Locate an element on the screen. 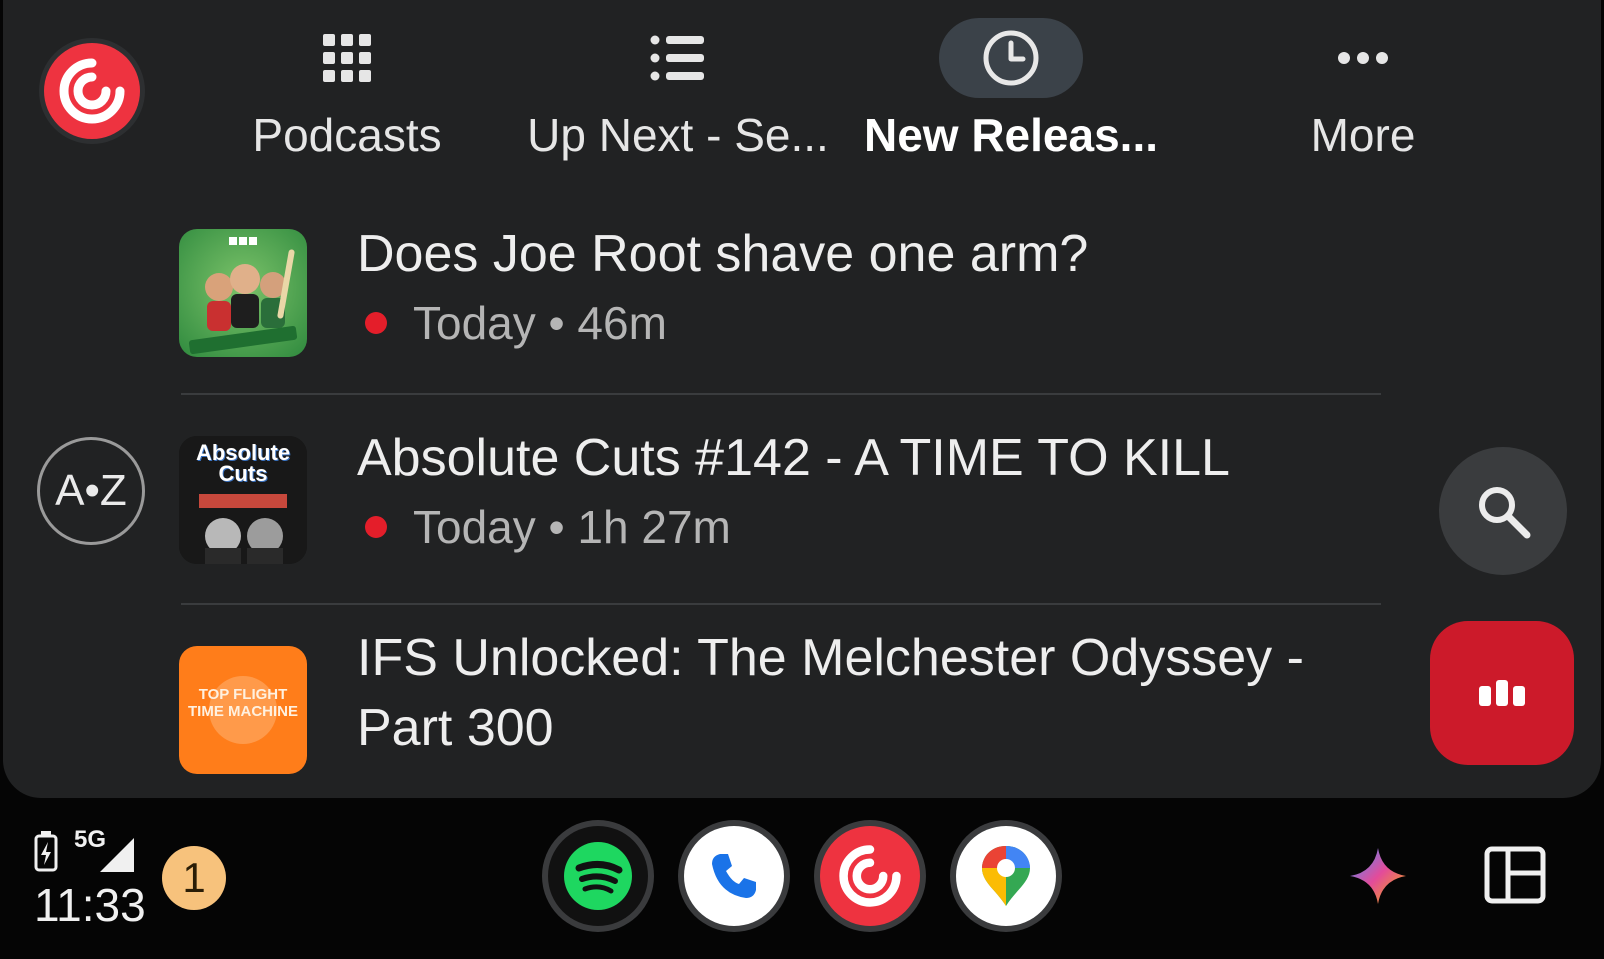 This screenshot has width=1604, height=959. more-dots-icon is located at coordinates (1363, 58).